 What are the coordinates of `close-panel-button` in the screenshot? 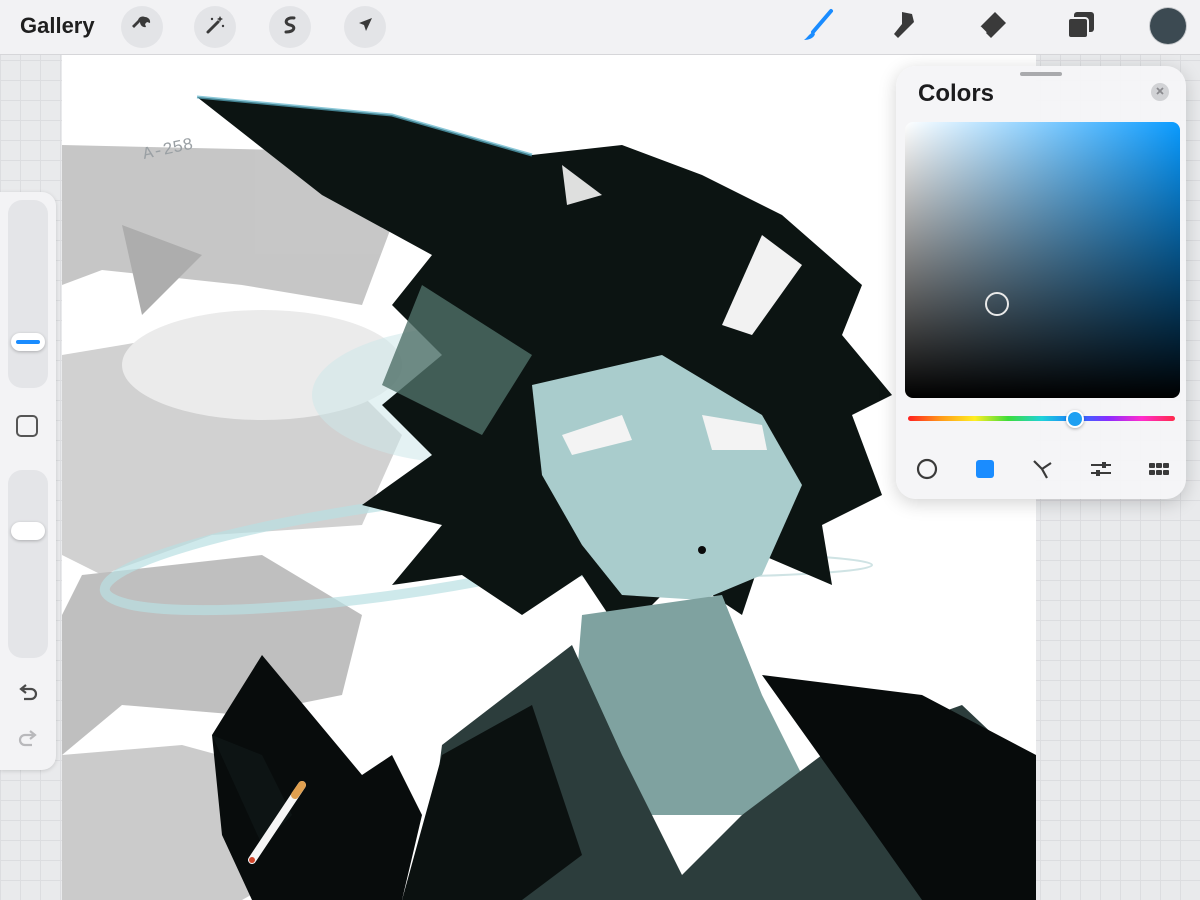 It's located at (1160, 92).